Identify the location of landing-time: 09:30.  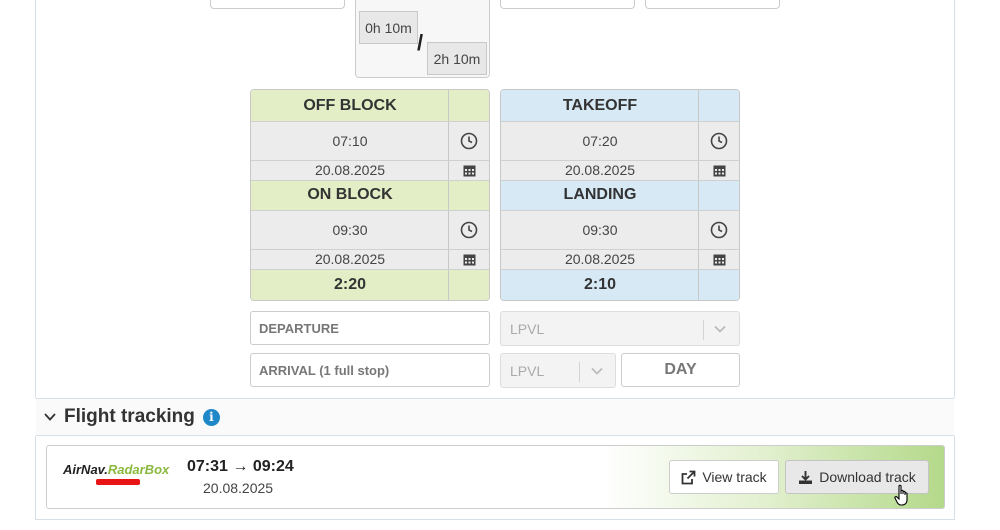
(600, 229).